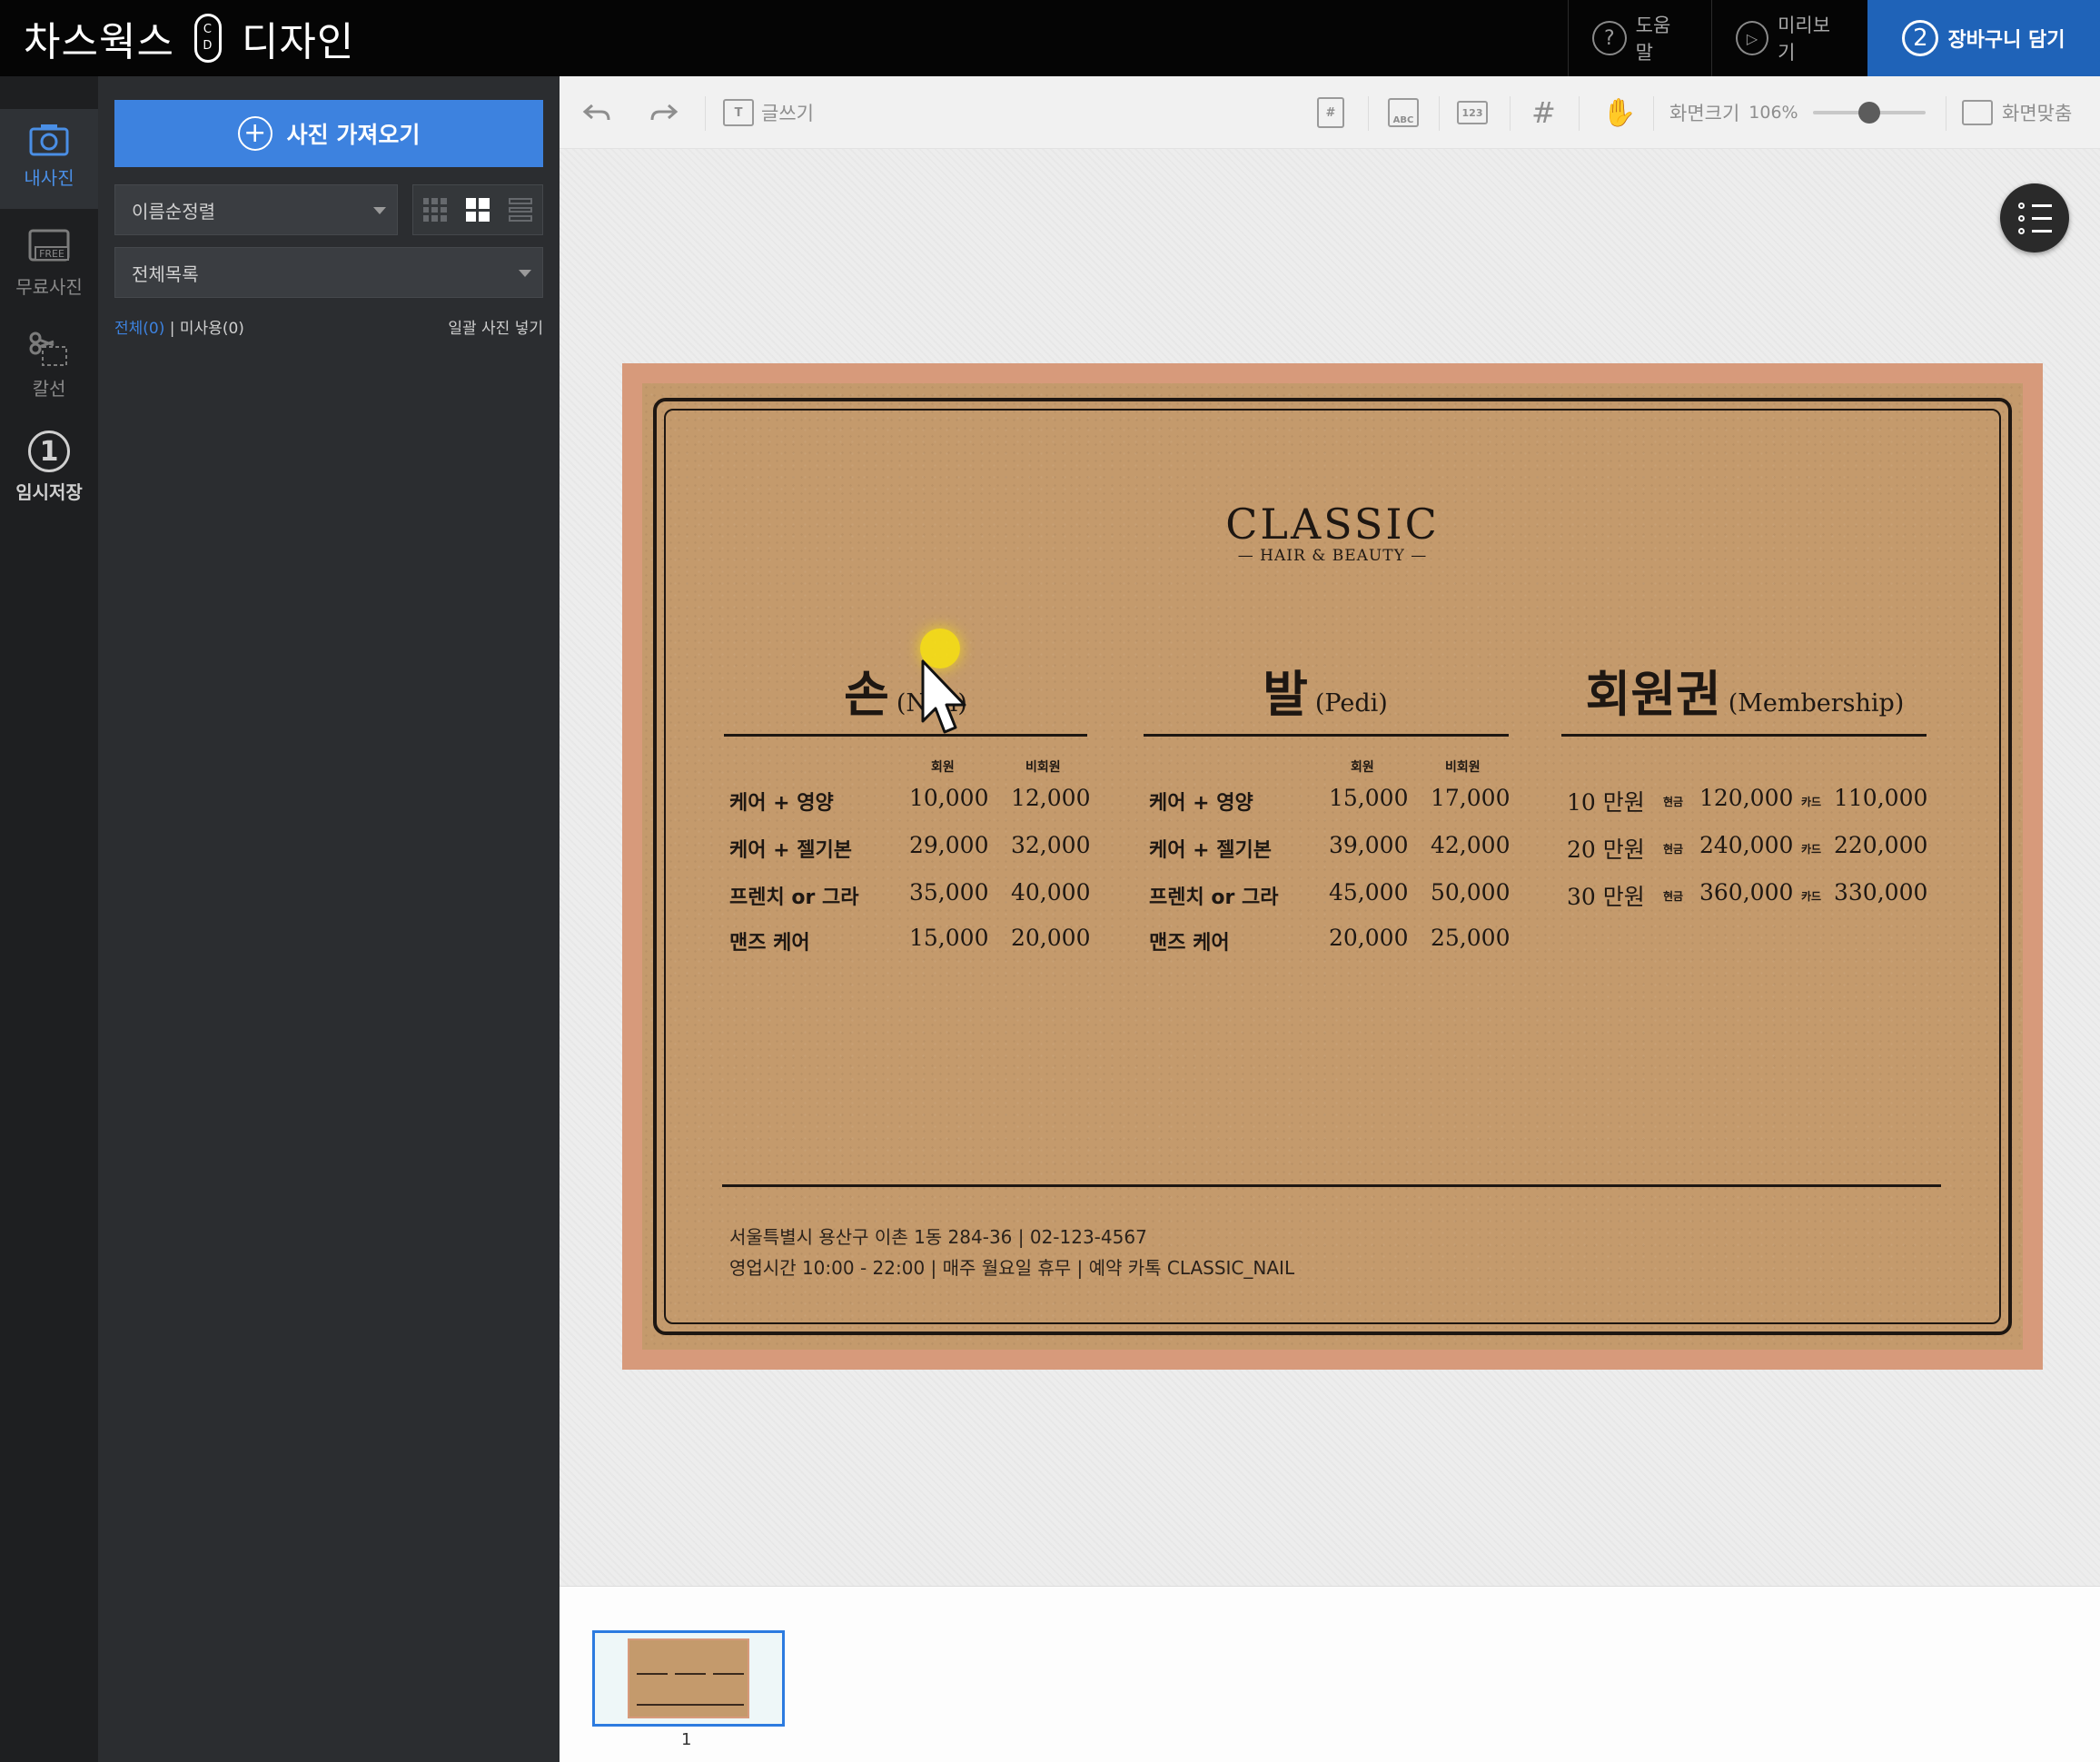  What do you see at coordinates (189, 38) in the screenshot?
I see `brand-logo: 차스웍스 C D 디자인` at bounding box center [189, 38].